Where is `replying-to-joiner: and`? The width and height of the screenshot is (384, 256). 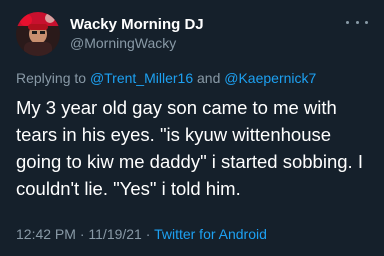 replying-to-joiner: and is located at coordinates (209, 78).